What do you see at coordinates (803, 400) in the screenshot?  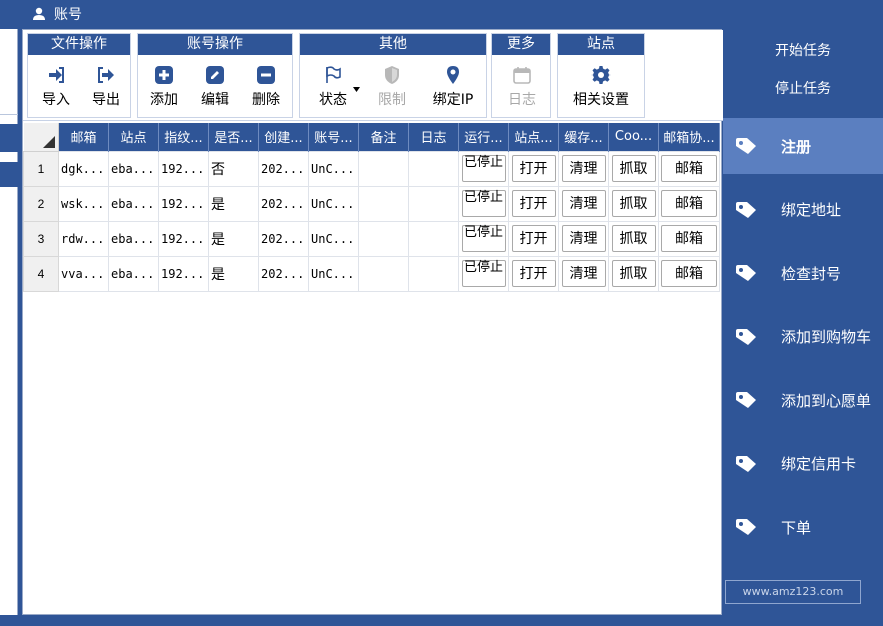 I see `task-item: 添加到心愿单` at bounding box center [803, 400].